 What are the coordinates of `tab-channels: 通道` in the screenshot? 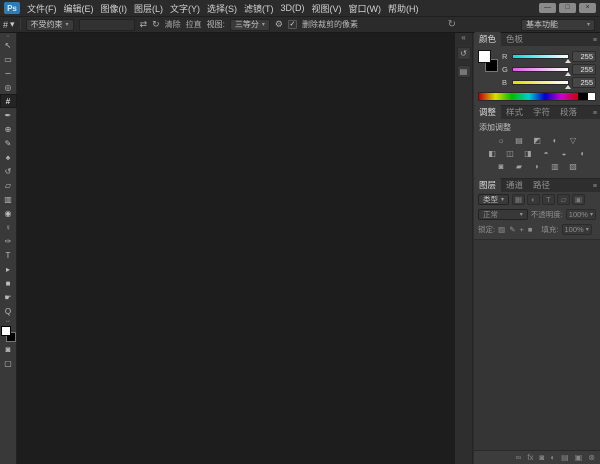 It's located at (514, 185).